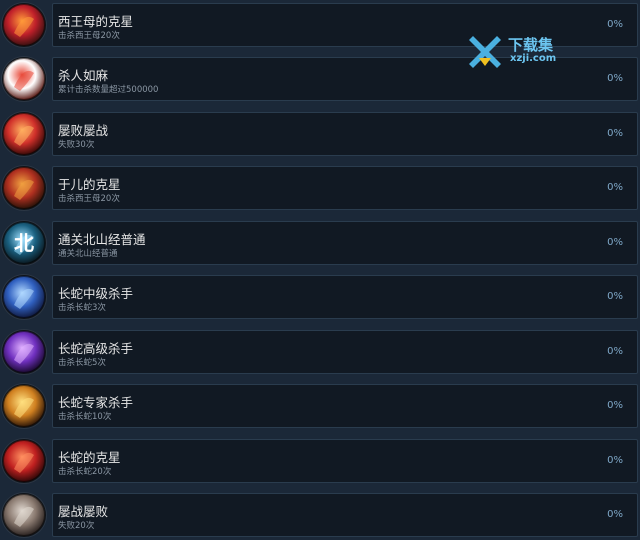 This screenshot has height=540, width=640. I want to click on achievement-description: 通关北山经普通, so click(88, 254).